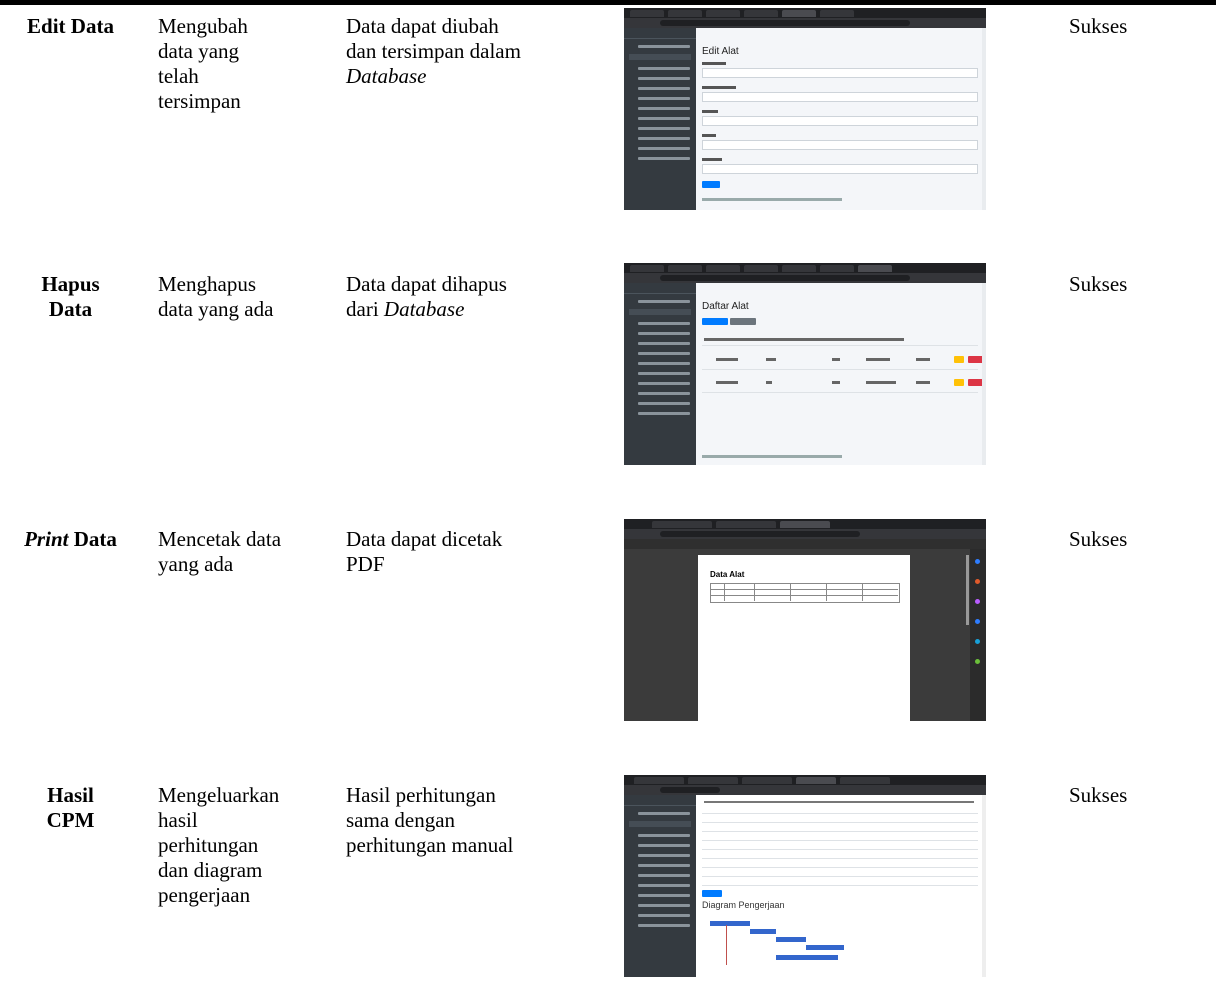  I want to click on screenshot-pdf-viewer: Data Alat, so click(805, 620).